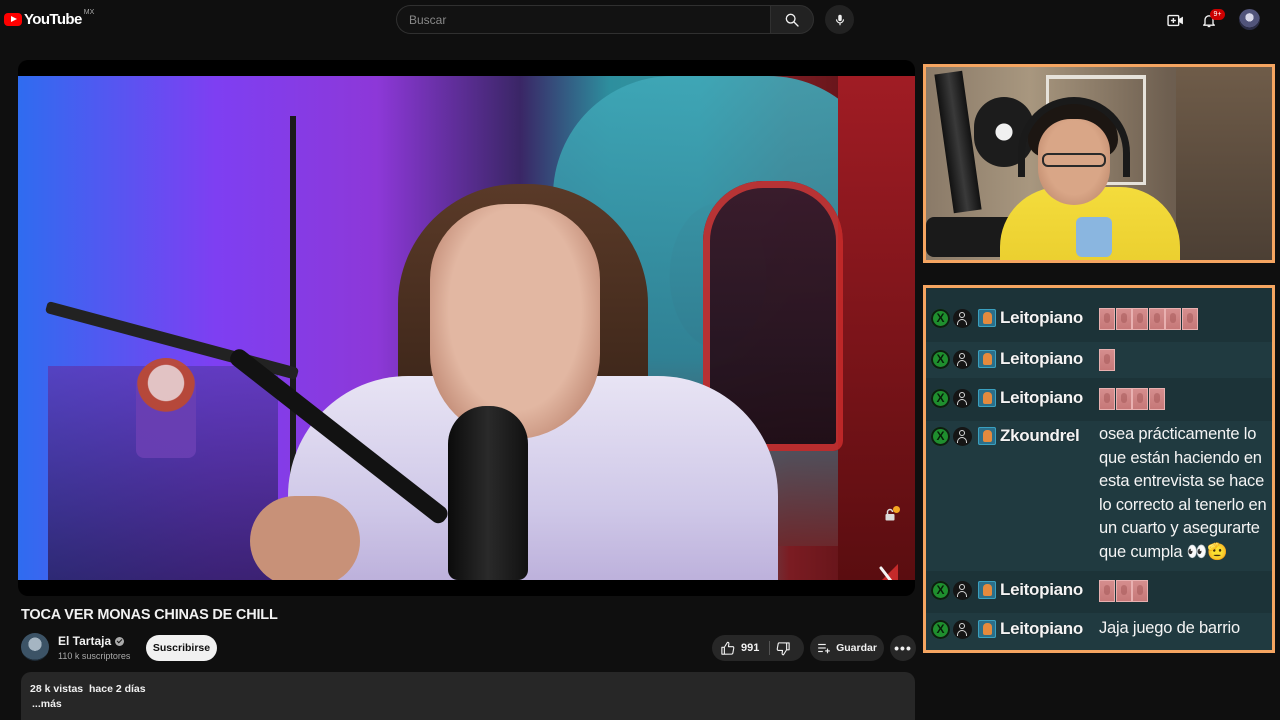  What do you see at coordinates (117, 689) in the screenshot?
I see `upload-date: hace 2 días` at bounding box center [117, 689].